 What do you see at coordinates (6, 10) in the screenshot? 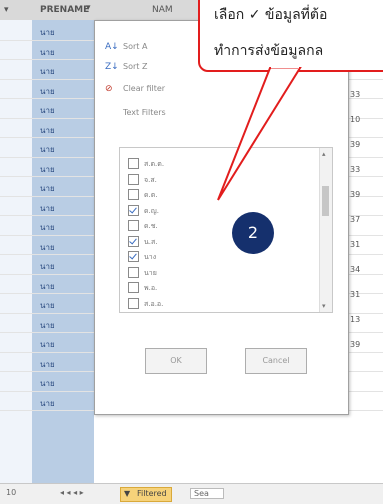
I see `header-arrow: ▾` at bounding box center [6, 10].